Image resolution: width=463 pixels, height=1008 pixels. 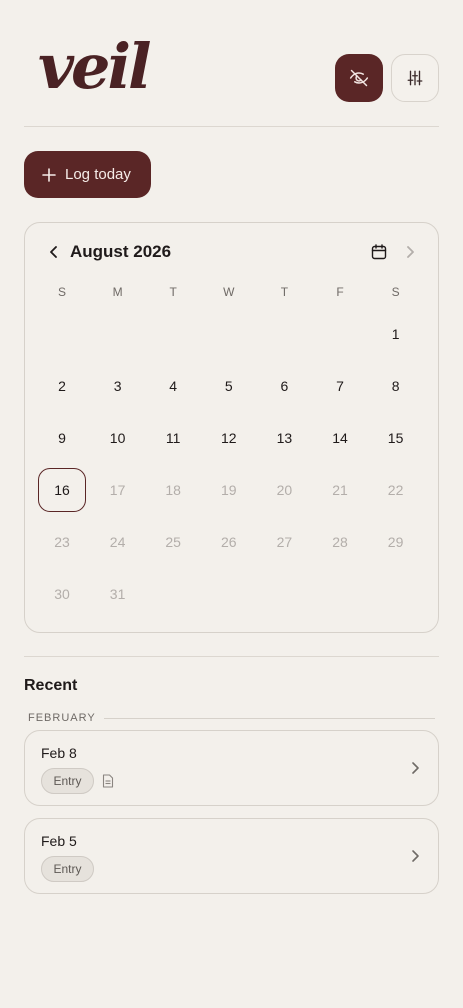 I want to click on log-today-button: Log today, so click(x=87, y=174).